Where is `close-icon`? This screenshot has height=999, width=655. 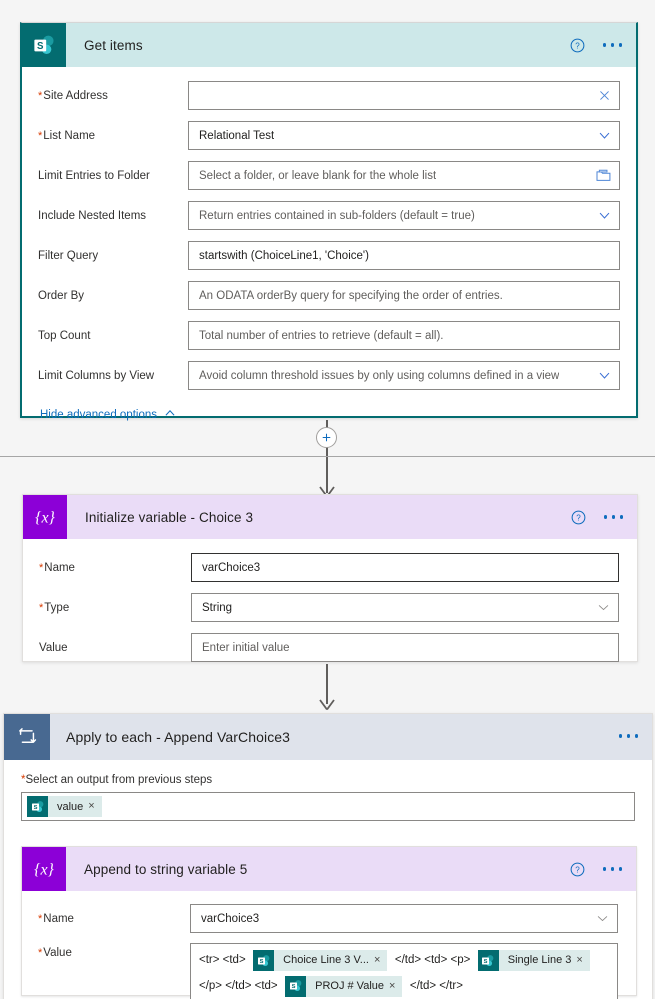 close-icon is located at coordinates (601, 95).